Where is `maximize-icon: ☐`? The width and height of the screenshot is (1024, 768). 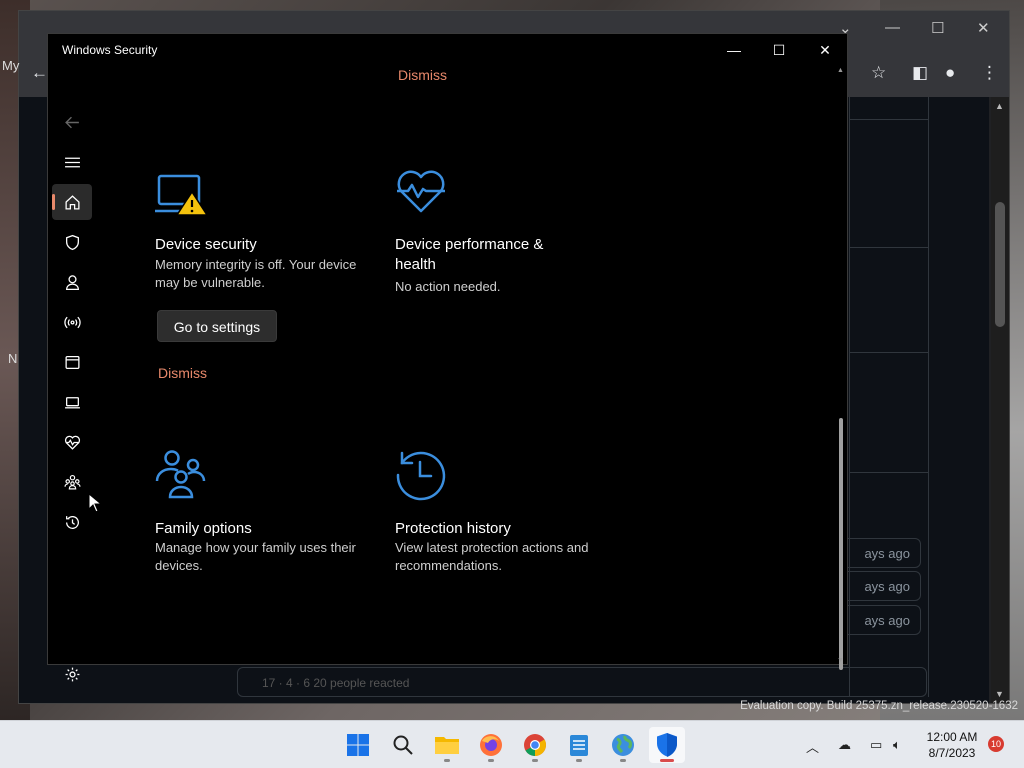 maximize-icon: ☐ is located at coordinates (937, 28).